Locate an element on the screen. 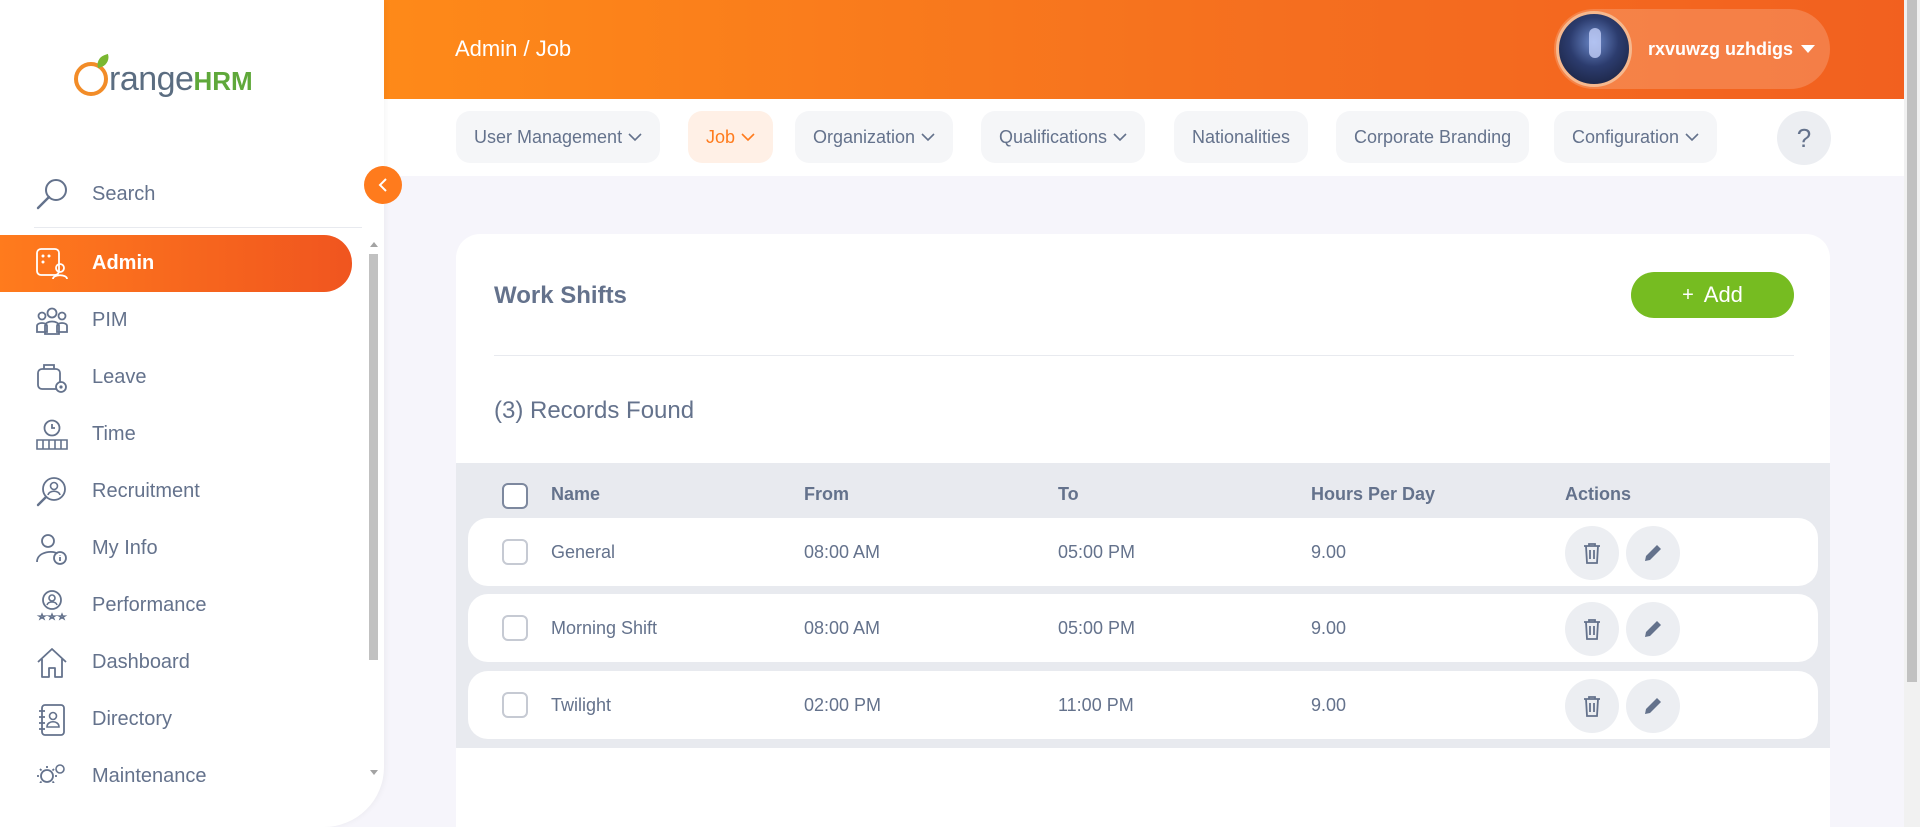 Image resolution: width=1920 pixels, height=827 pixels. tab-corporate-branding: Corporate Branding is located at coordinates (1433, 137).